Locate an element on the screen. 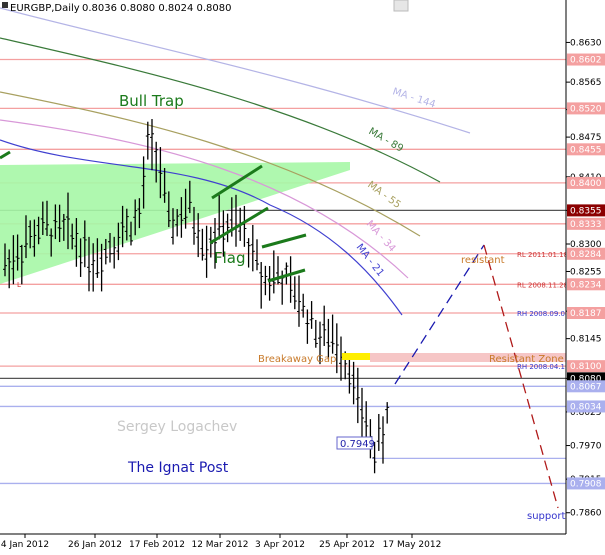 The image size is (605, 555). x-tick-label-0: 4 Jan 2012 is located at coordinates (25, 545).